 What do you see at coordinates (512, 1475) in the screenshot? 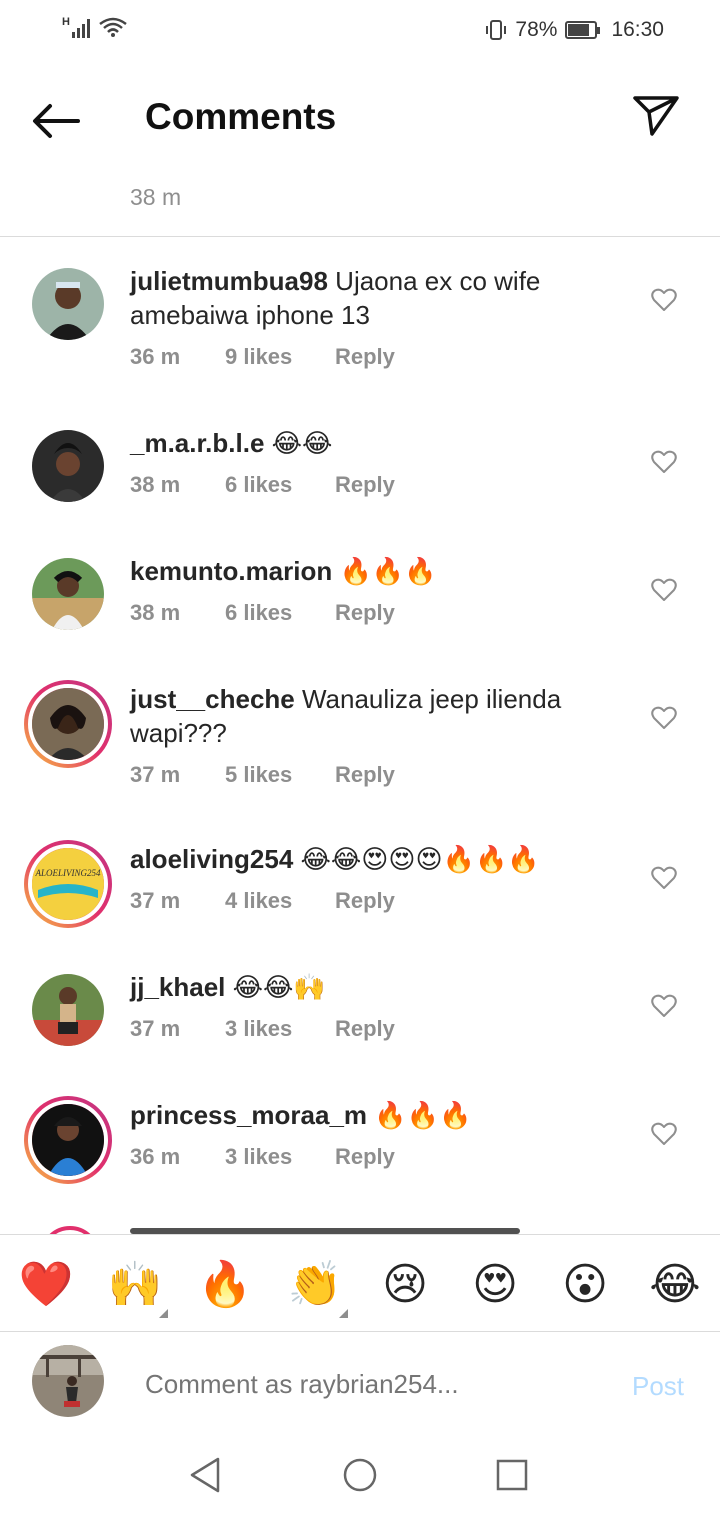
I see `nav-recents-icon` at bounding box center [512, 1475].